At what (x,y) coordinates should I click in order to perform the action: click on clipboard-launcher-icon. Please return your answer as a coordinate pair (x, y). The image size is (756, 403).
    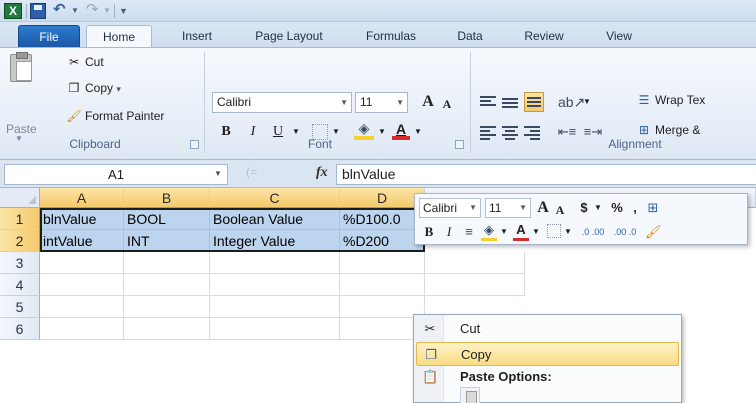
    Looking at the image, I should click on (194, 144).